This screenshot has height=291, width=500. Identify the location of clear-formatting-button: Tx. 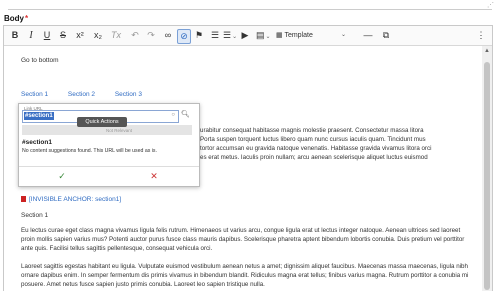
(116, 35).